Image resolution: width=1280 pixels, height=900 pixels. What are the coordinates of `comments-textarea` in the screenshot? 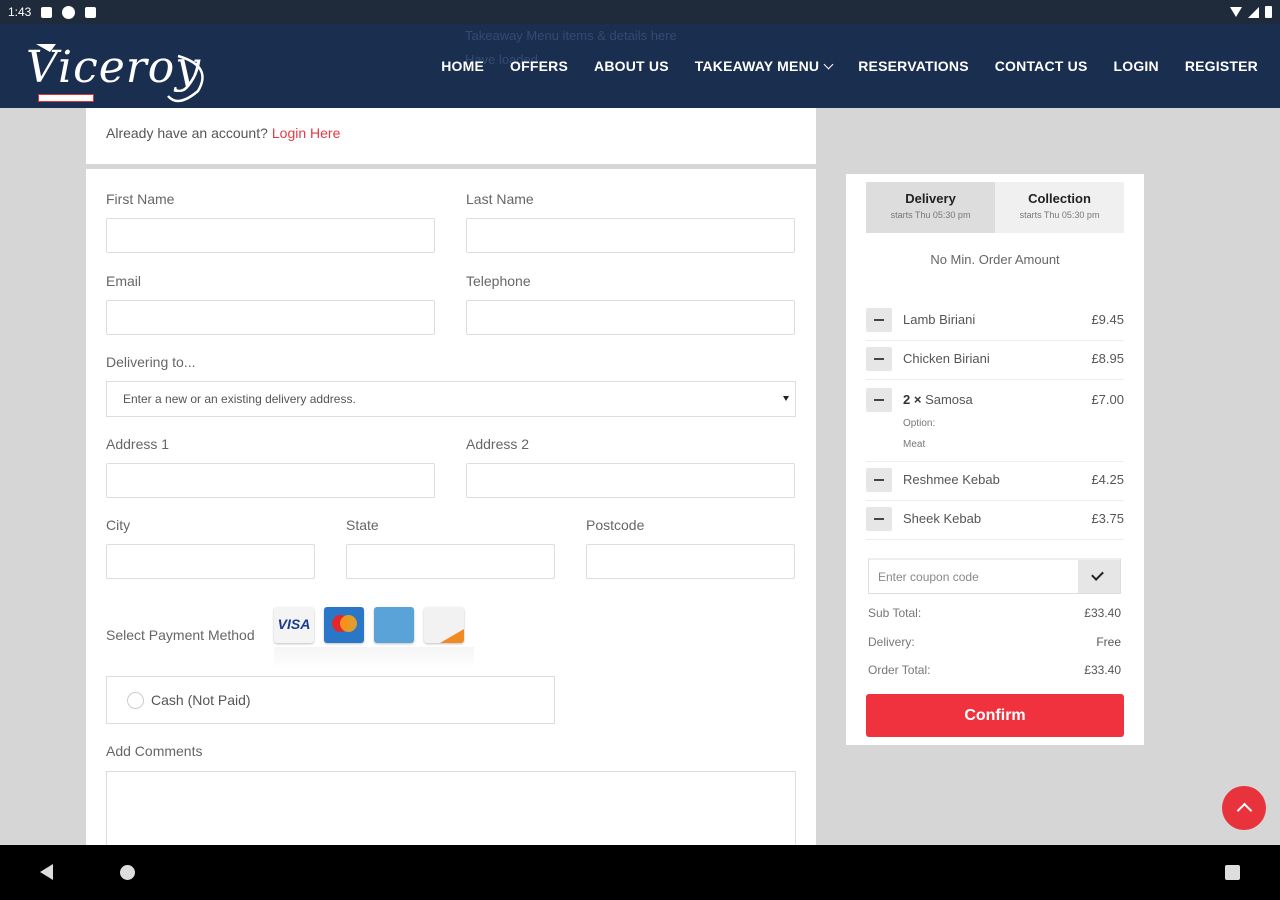 It's located at (451, 811).